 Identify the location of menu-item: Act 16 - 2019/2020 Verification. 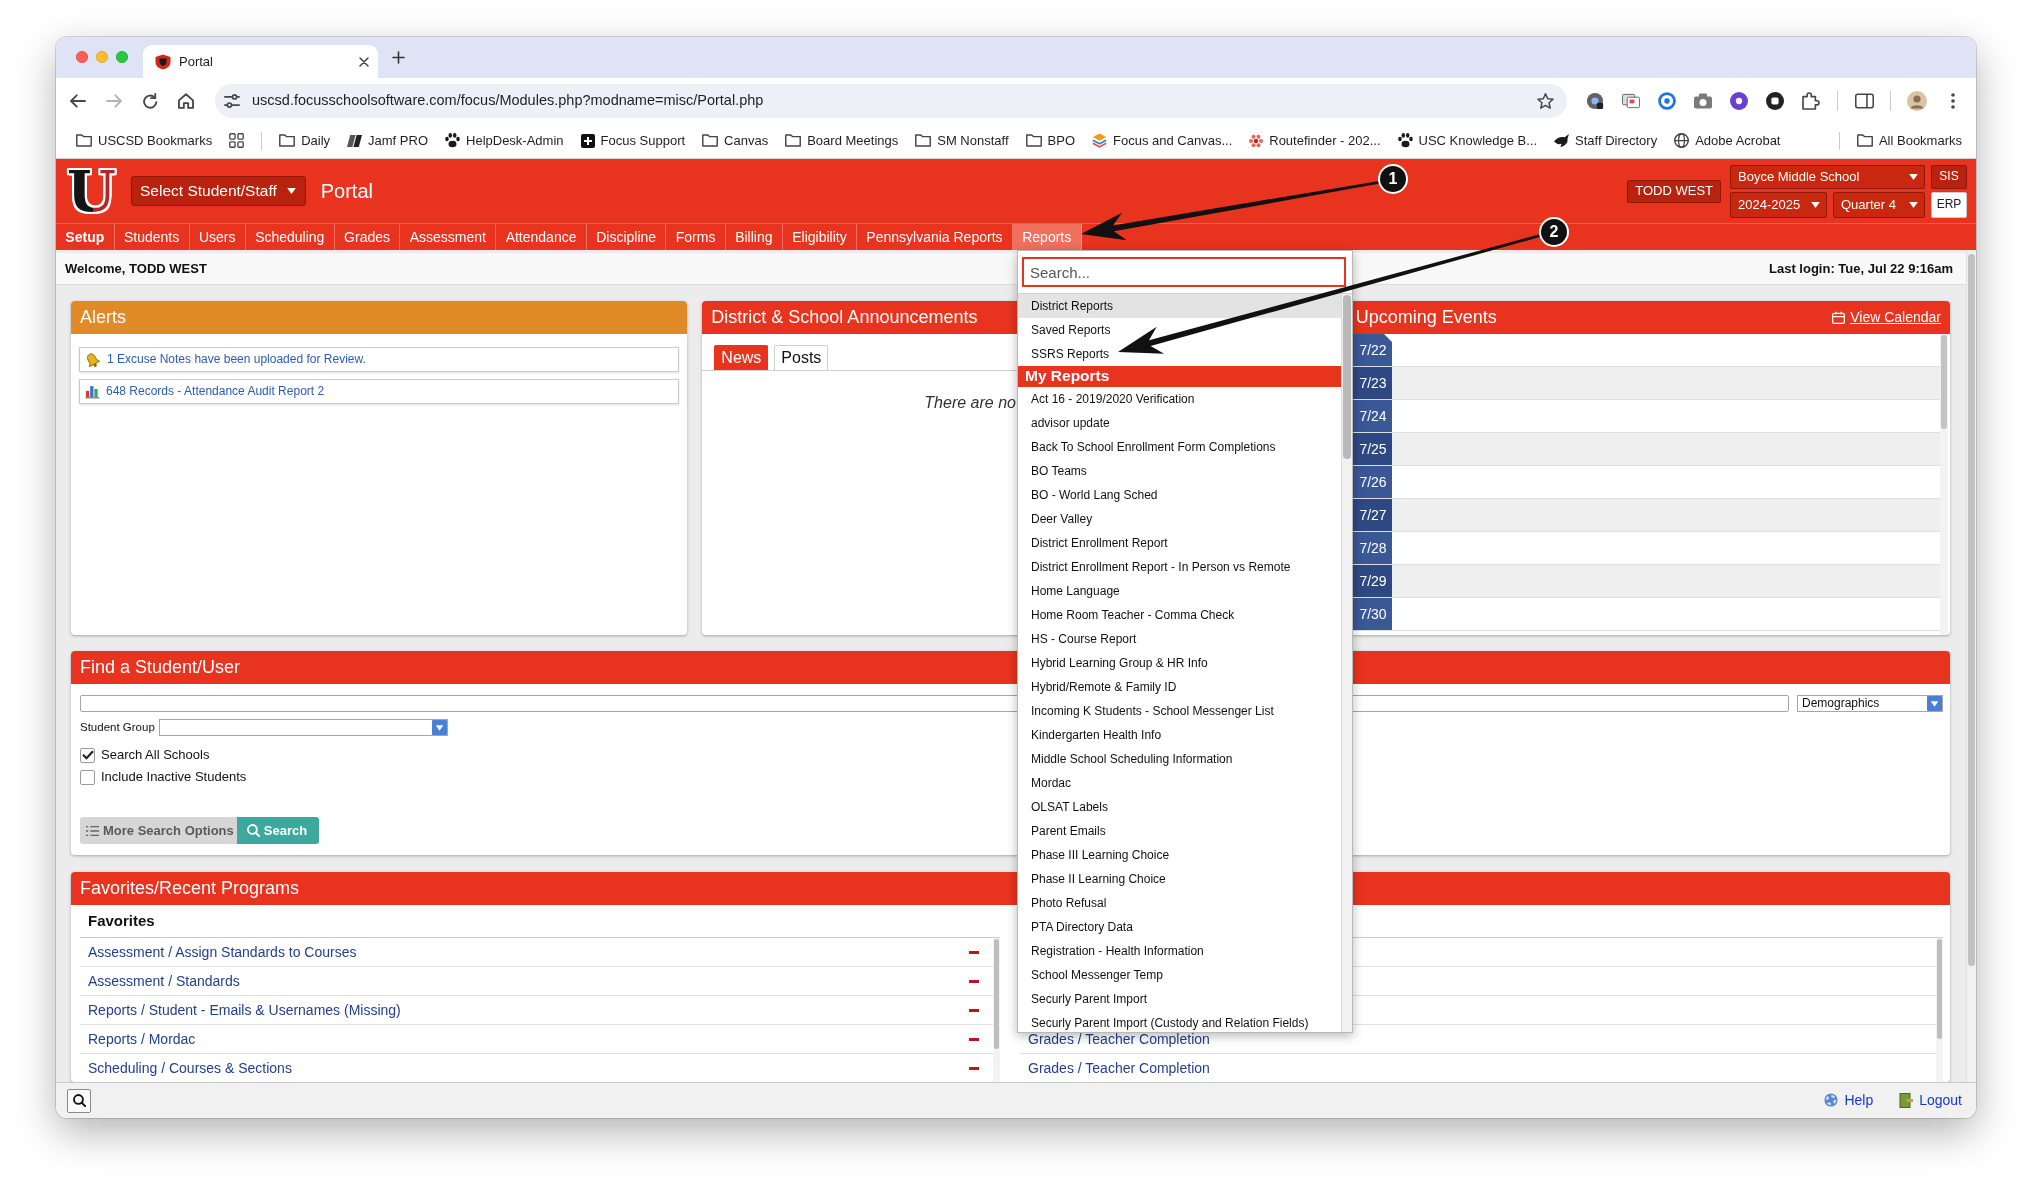
(1179, 399).